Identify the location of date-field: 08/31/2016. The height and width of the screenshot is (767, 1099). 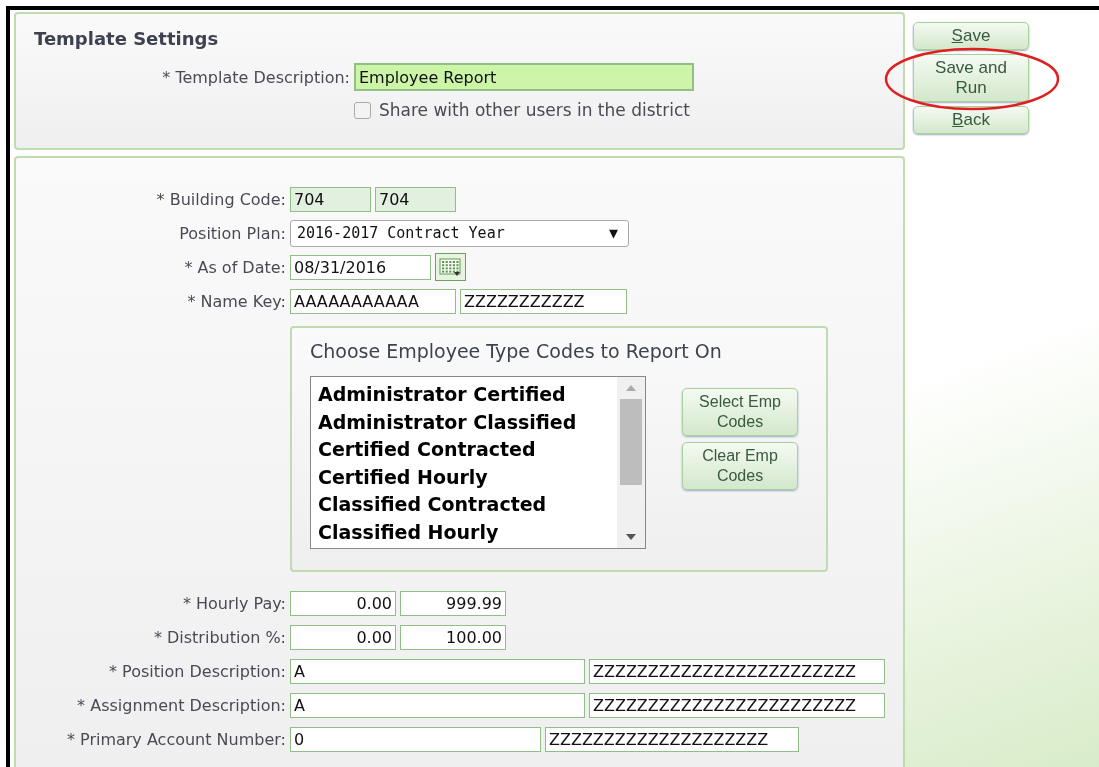
(360, 267).